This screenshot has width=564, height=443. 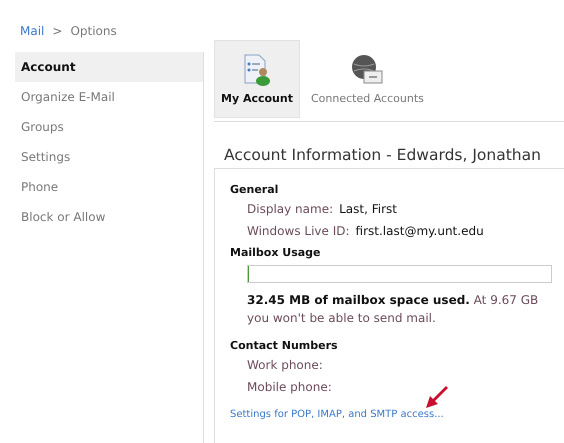 What do you see at coordinates (368, 209) in the screenshot?
I see `field-value: Last, First` at bounding box center [368, 209].